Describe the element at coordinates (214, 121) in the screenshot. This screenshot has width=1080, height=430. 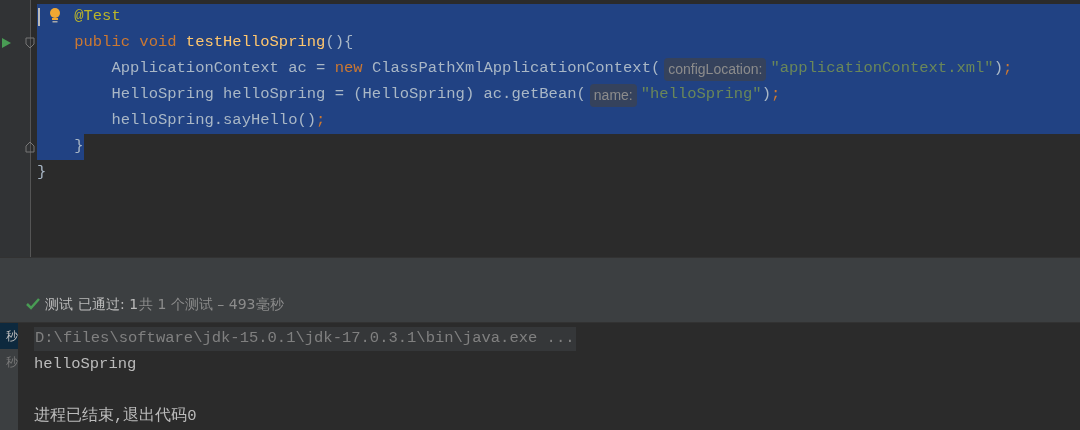
I see `code-token: helloSpring.sayHello()` at that location.